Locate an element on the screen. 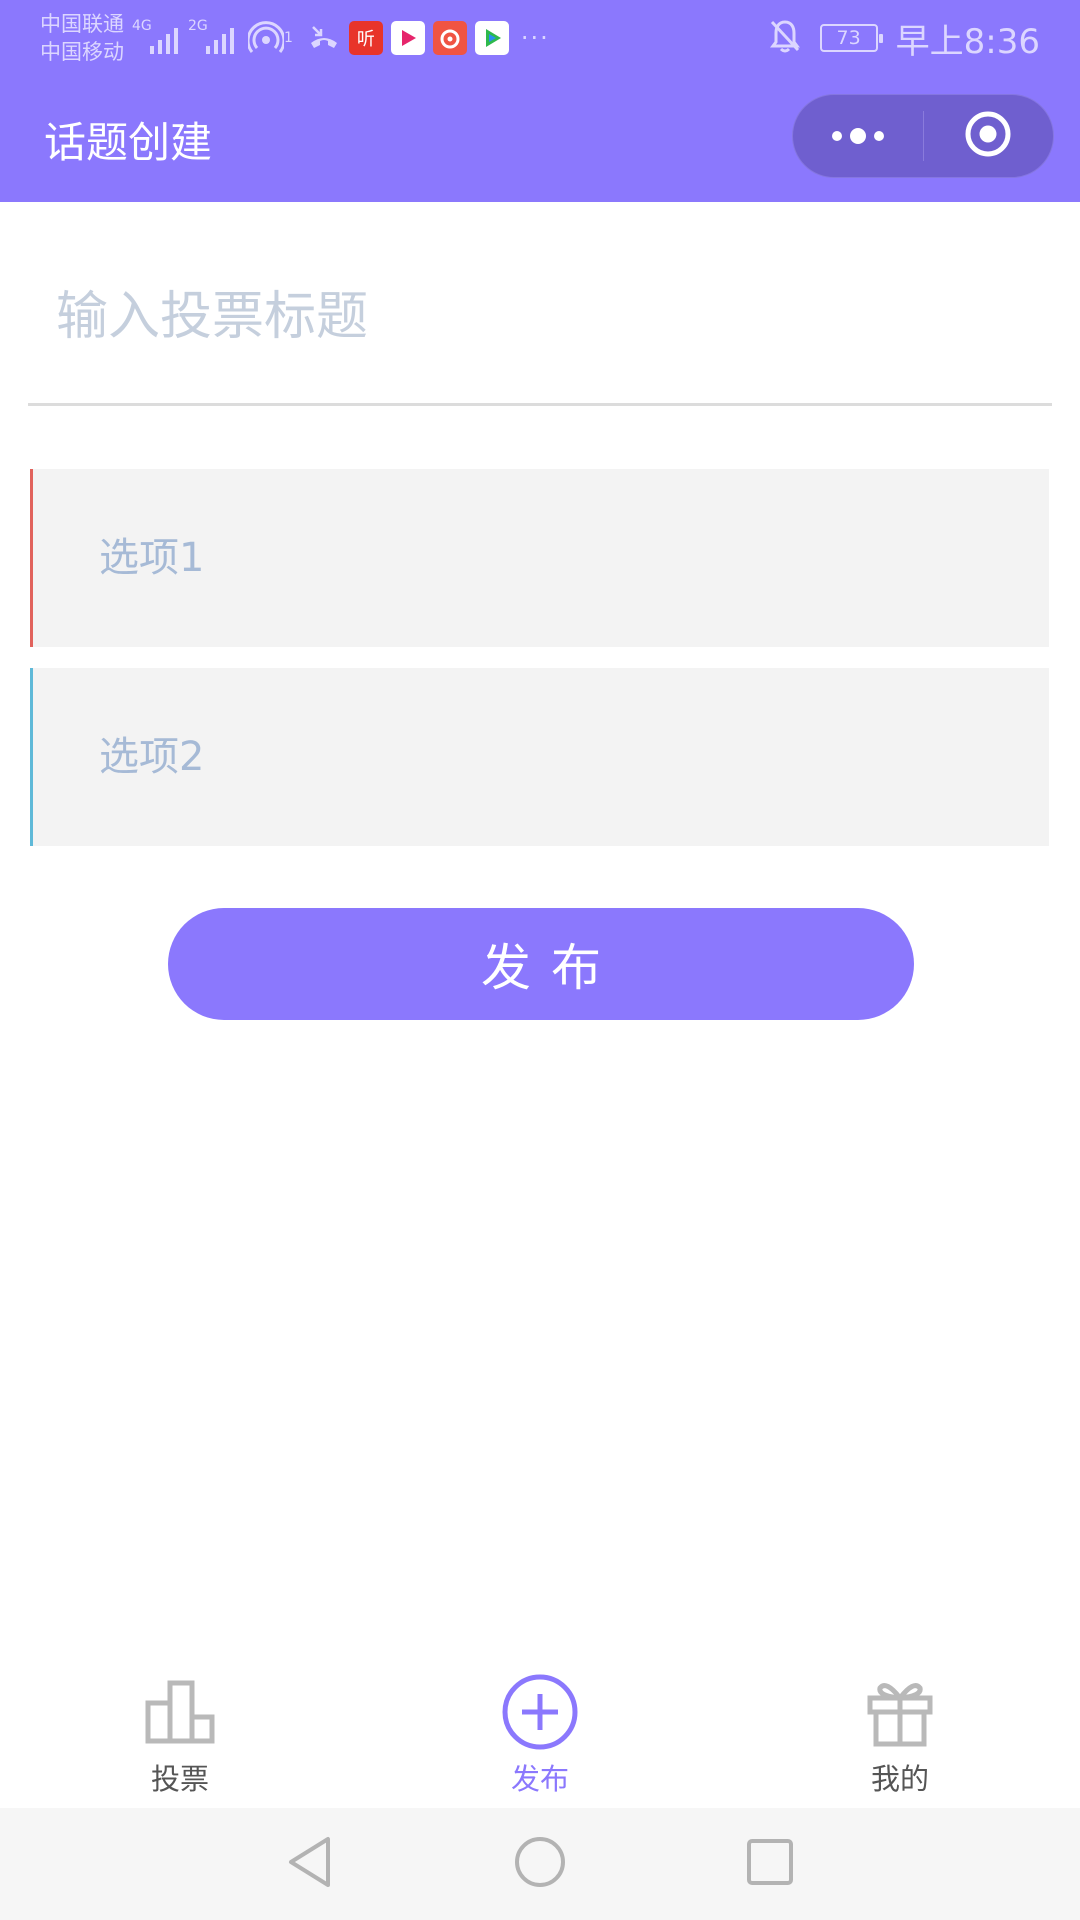 The image size is (1080, 1920). triangle-back-icon is located at coordinates (310, 1864).